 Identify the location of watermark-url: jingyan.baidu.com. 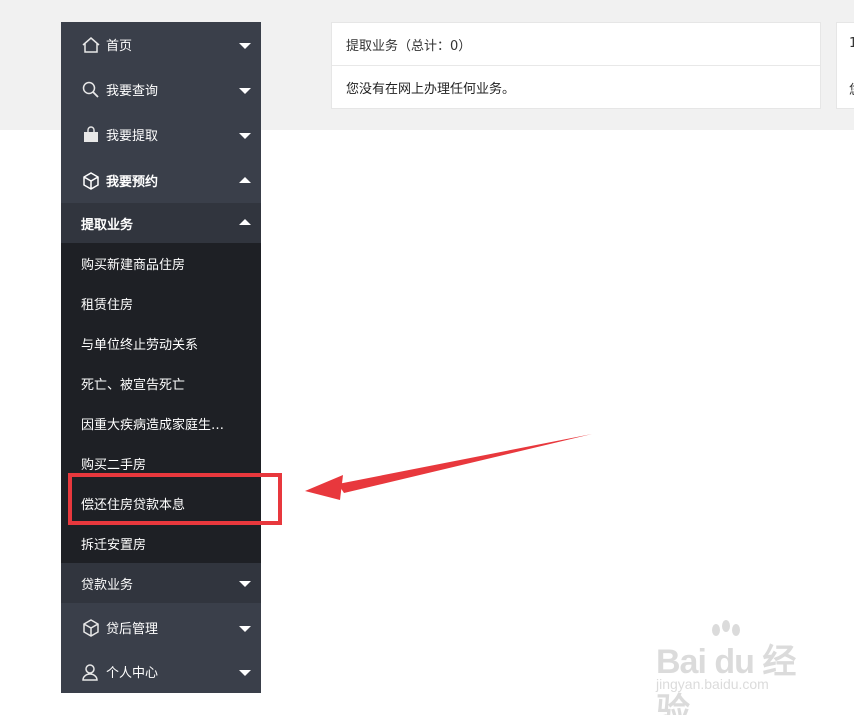
(712, 684).